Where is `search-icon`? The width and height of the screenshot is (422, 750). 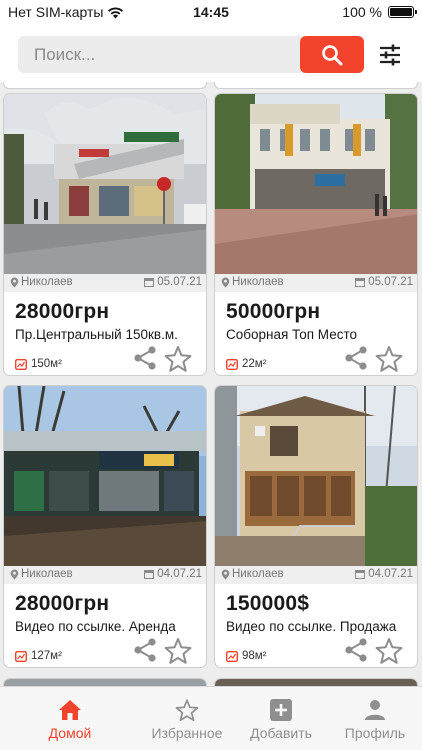
search-icon is located at coordinates (332, 54).